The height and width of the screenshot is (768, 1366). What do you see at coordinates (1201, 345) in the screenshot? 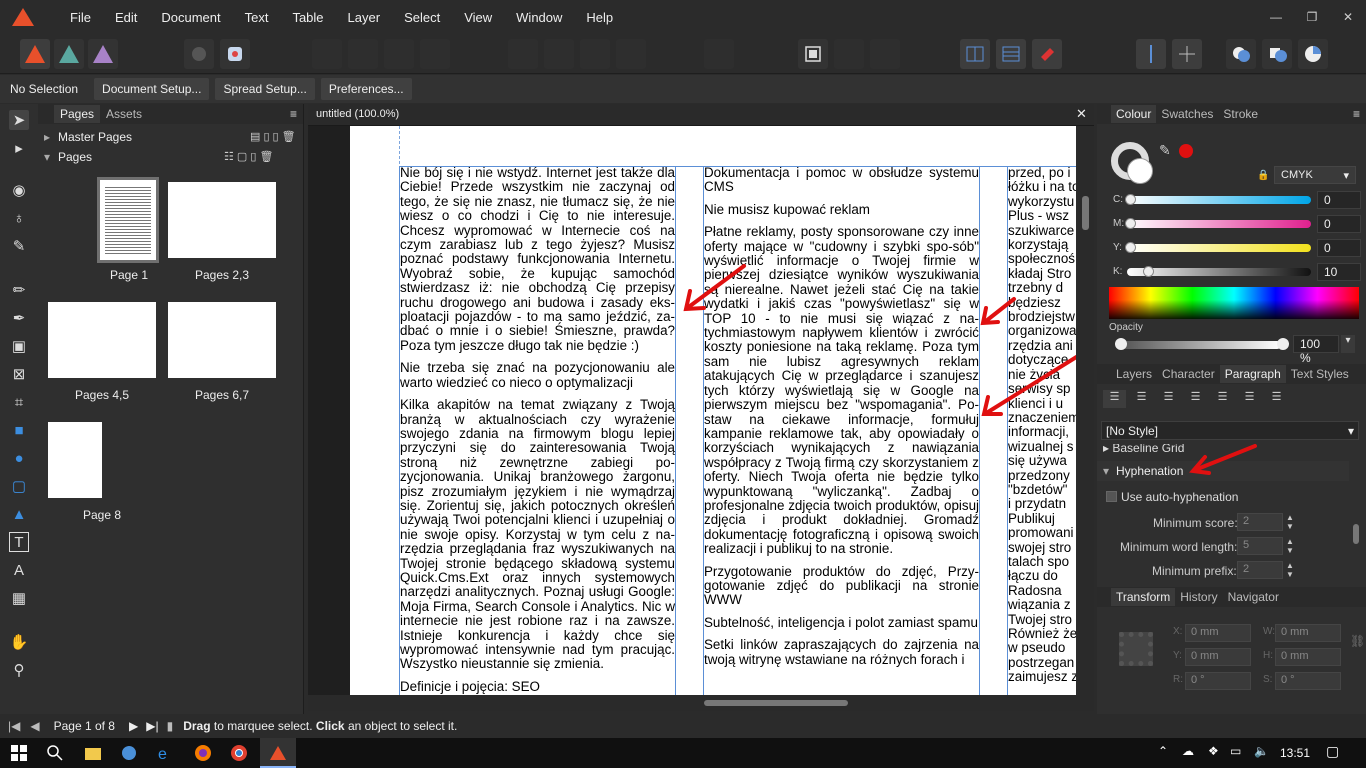
I see `opacity-slider` at bounding box center [1201, 345].